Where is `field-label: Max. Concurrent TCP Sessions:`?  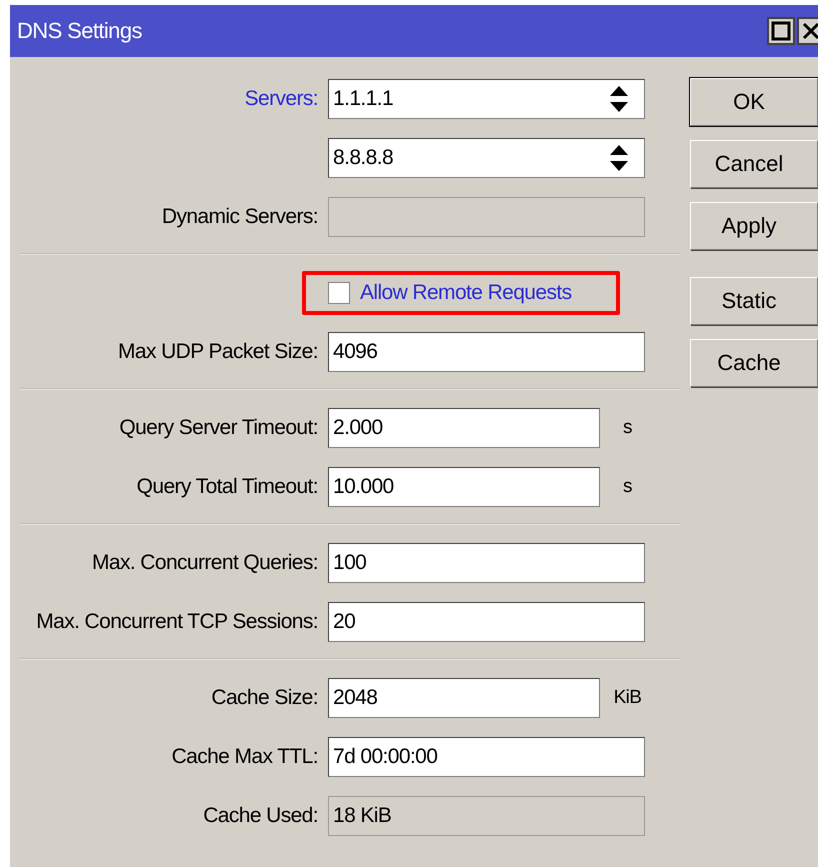 field-label: Max. Concurrent TCP Sessions: is located at coordinates (177, 622).